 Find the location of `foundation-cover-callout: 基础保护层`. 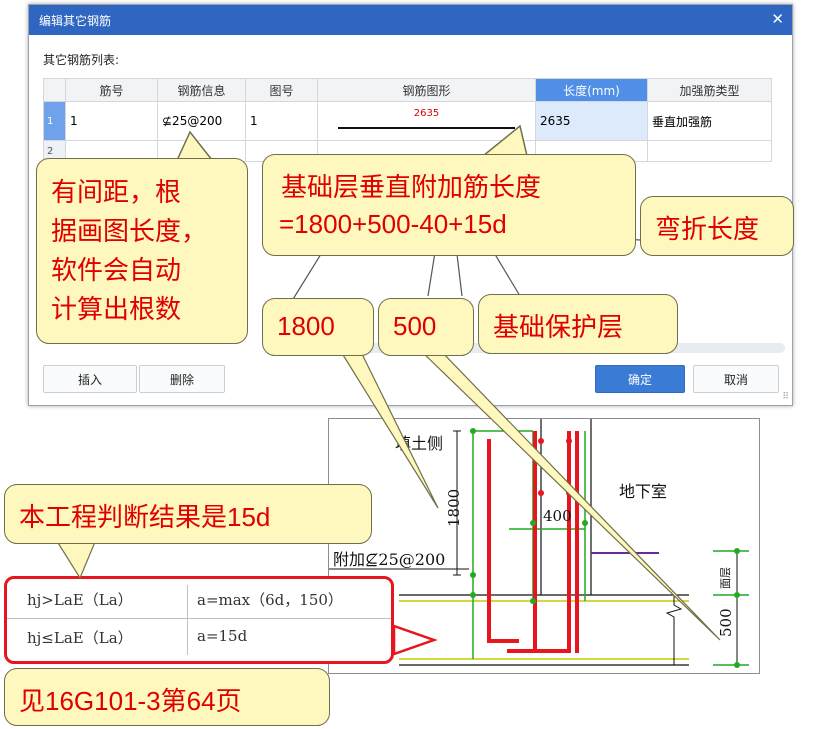

foundation-cover-callout: 基础保护层 is located at coordinates (578, 324).